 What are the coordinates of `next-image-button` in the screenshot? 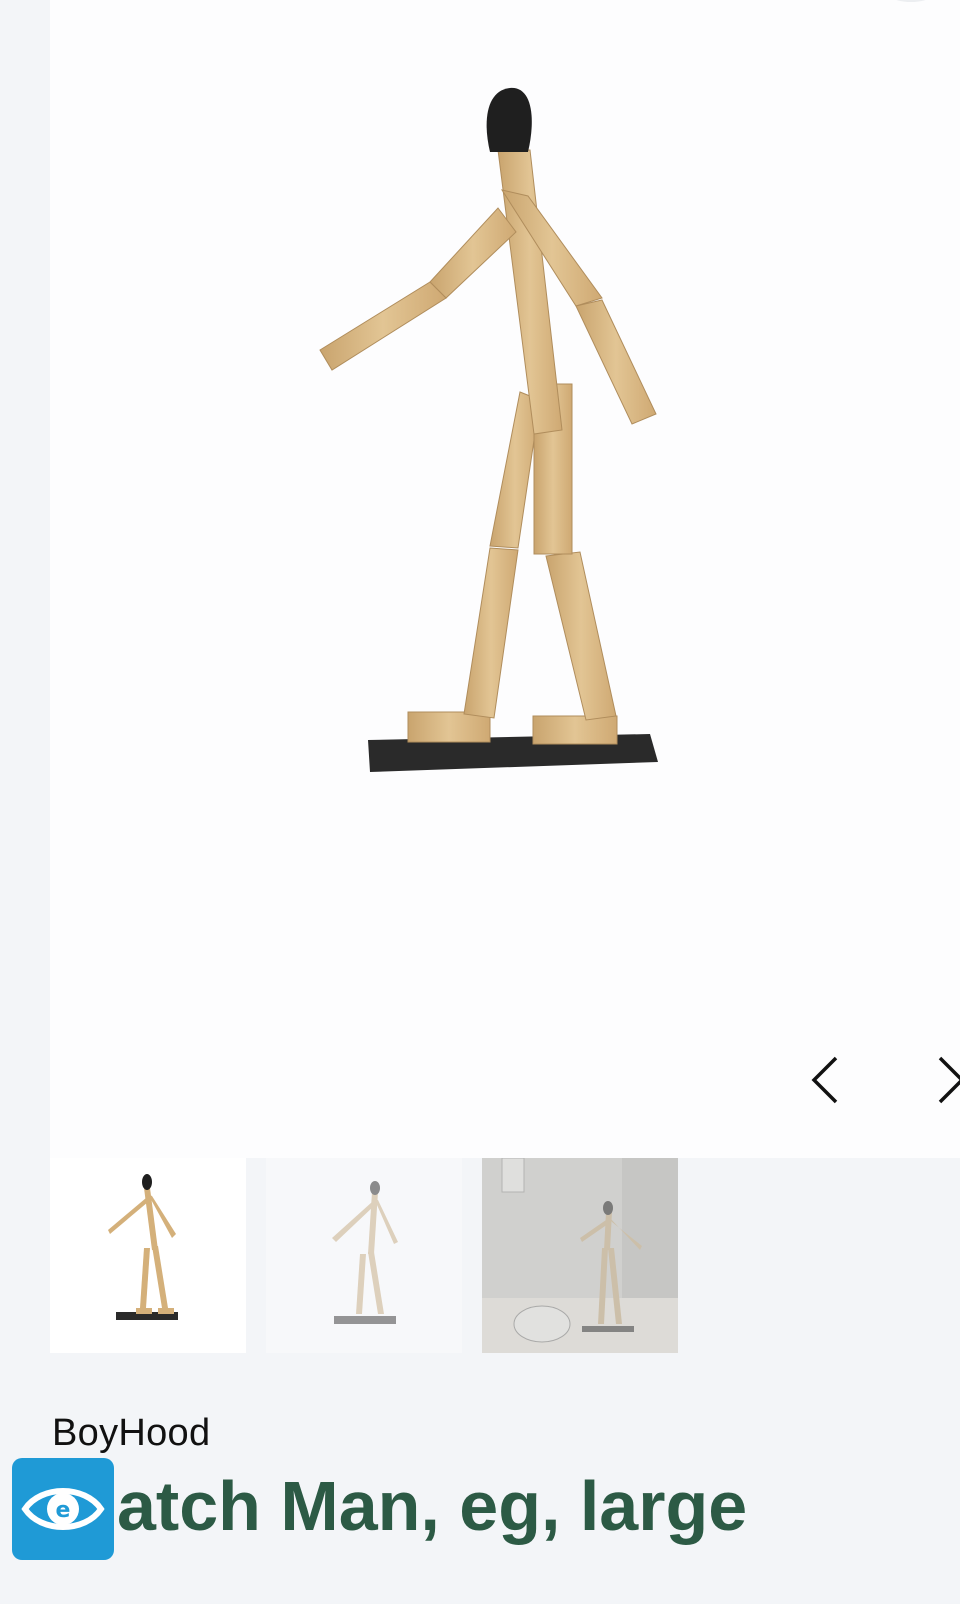 It's located at (940, 1080).